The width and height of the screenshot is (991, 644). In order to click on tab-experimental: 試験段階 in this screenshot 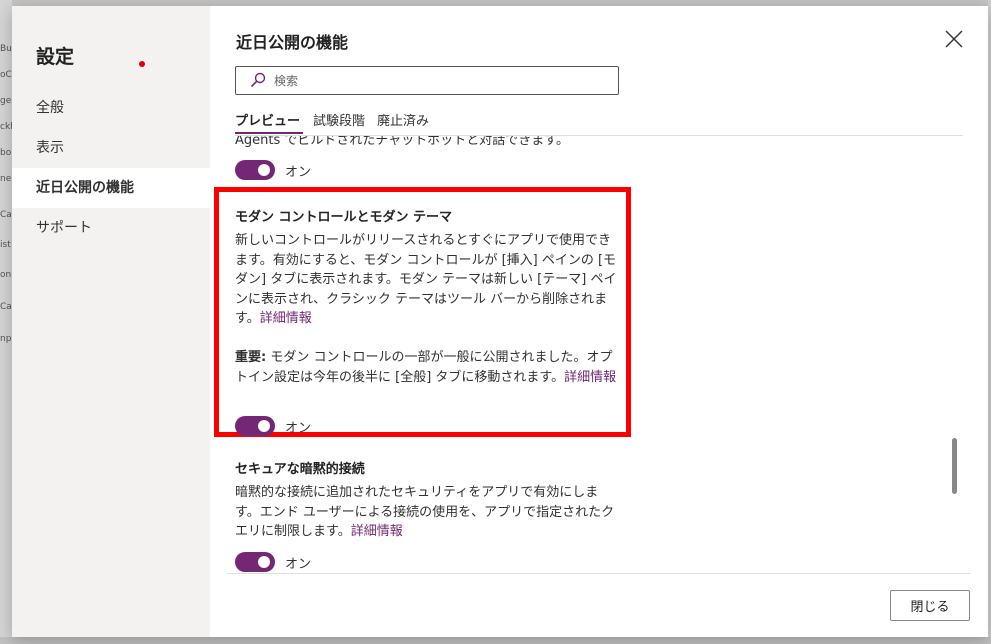, I will do `click(339, 119)`.